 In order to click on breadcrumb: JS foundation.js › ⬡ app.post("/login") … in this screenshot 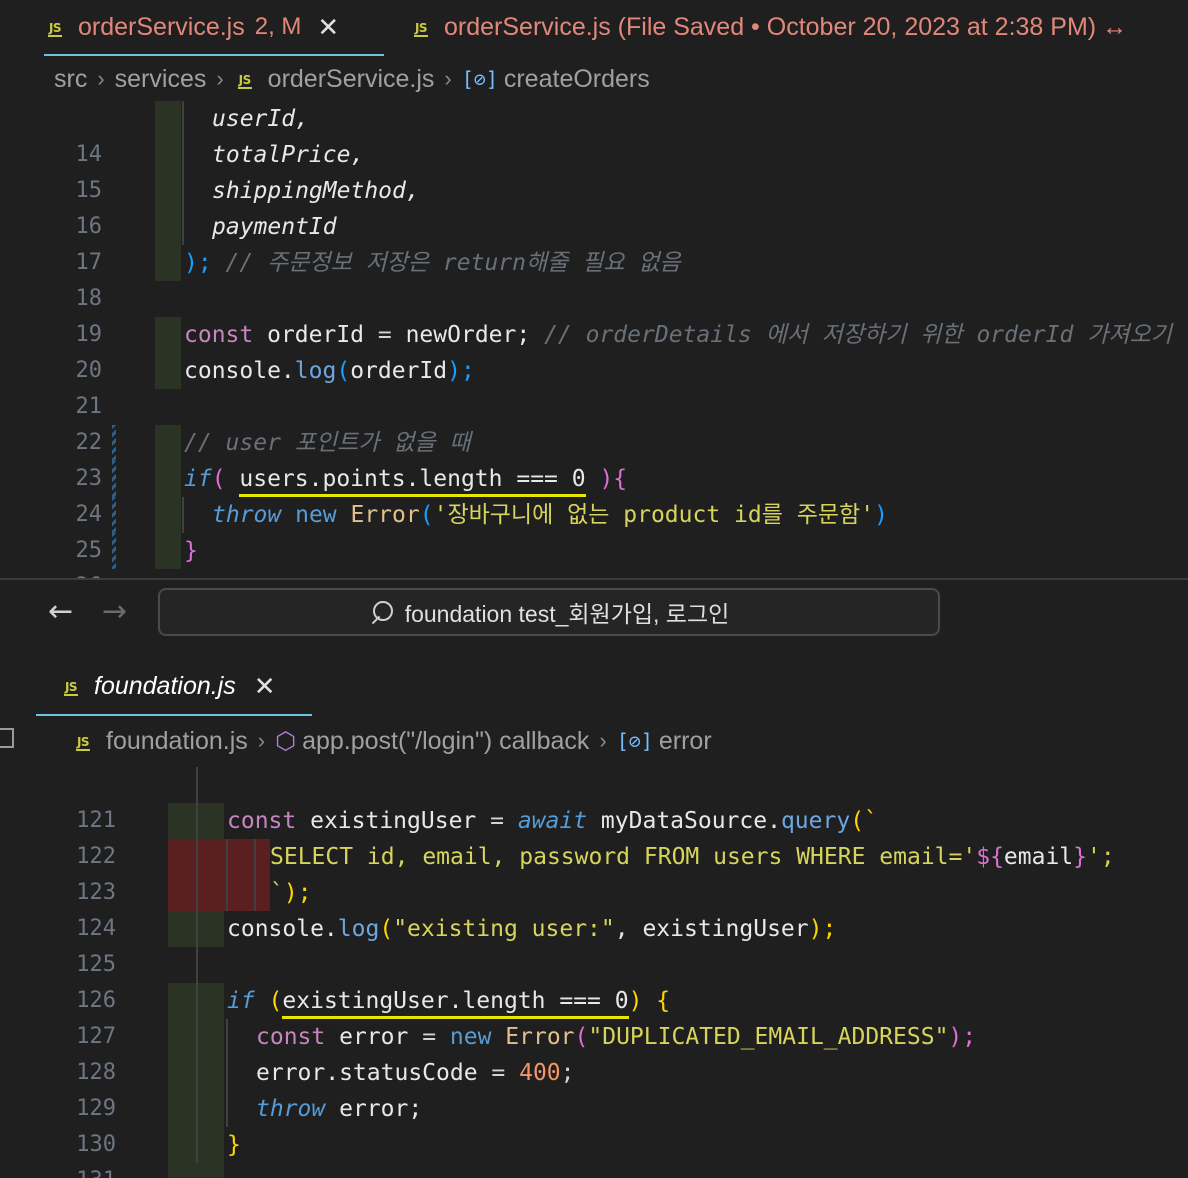, I will do `click(392, 741)`.